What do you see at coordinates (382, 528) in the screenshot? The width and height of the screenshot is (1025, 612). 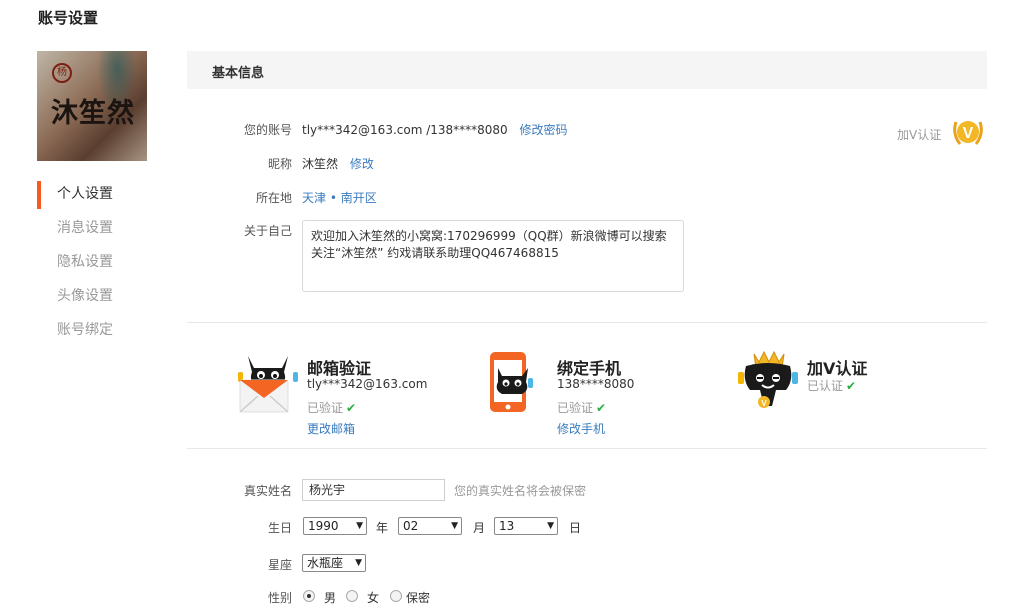 I see `year-unit: 年` at bounding box center [382, 528].